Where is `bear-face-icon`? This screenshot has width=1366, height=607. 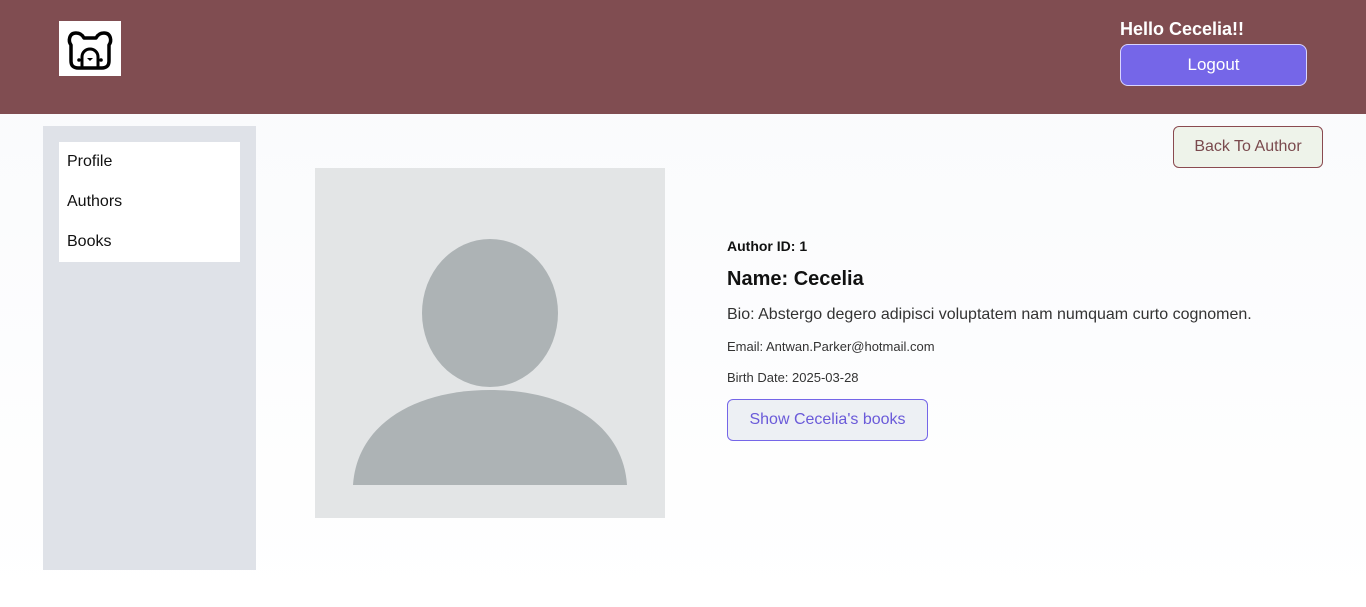
bear-face-icon is located at coordinates (90, 50).